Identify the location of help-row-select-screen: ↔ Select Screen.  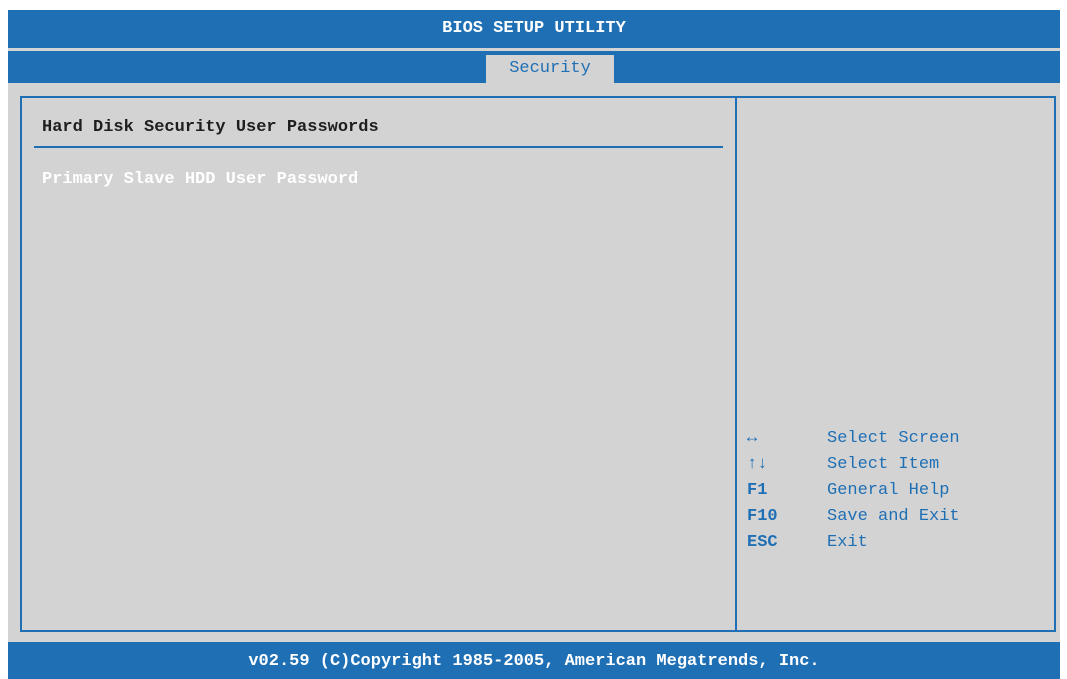
(897, 439).